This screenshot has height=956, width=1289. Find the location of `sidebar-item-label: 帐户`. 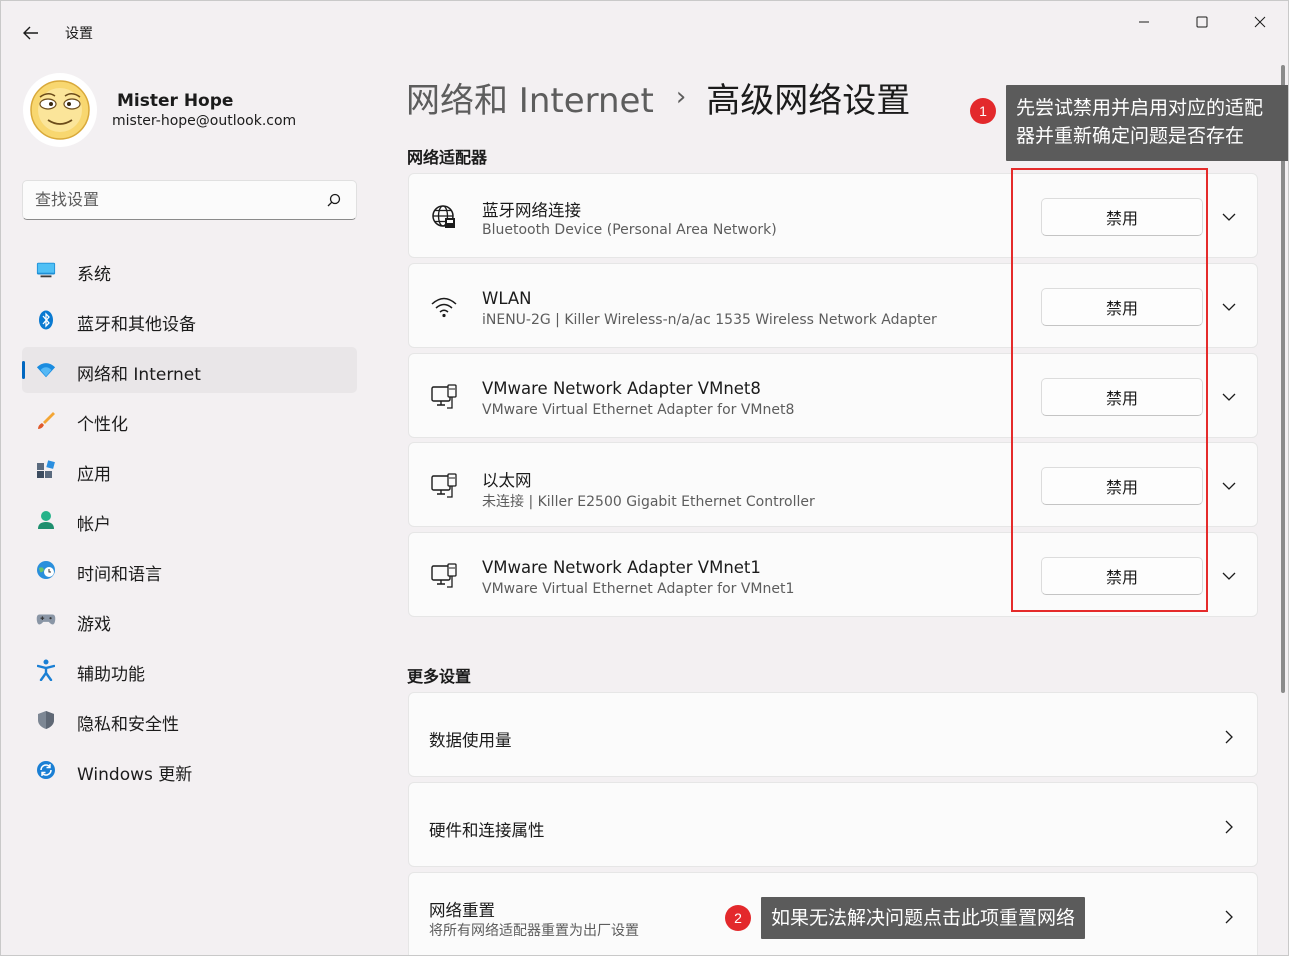

sidebar-item-label: 帐户 is located at coordinates (94, 525).